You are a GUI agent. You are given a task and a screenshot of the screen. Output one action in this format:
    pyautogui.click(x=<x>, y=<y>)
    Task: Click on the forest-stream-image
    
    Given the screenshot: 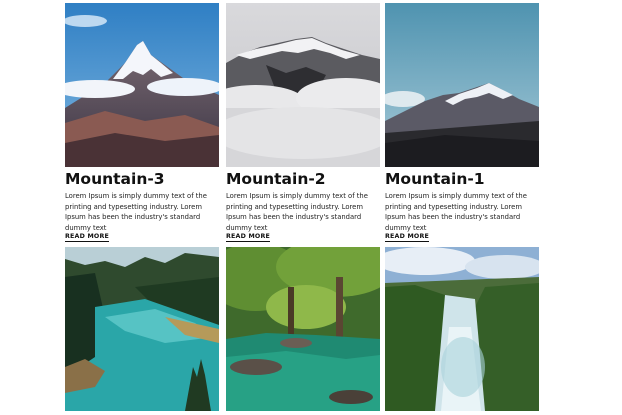 What is the action you would take?
    pyautogui.click(x=303, y=329)
    